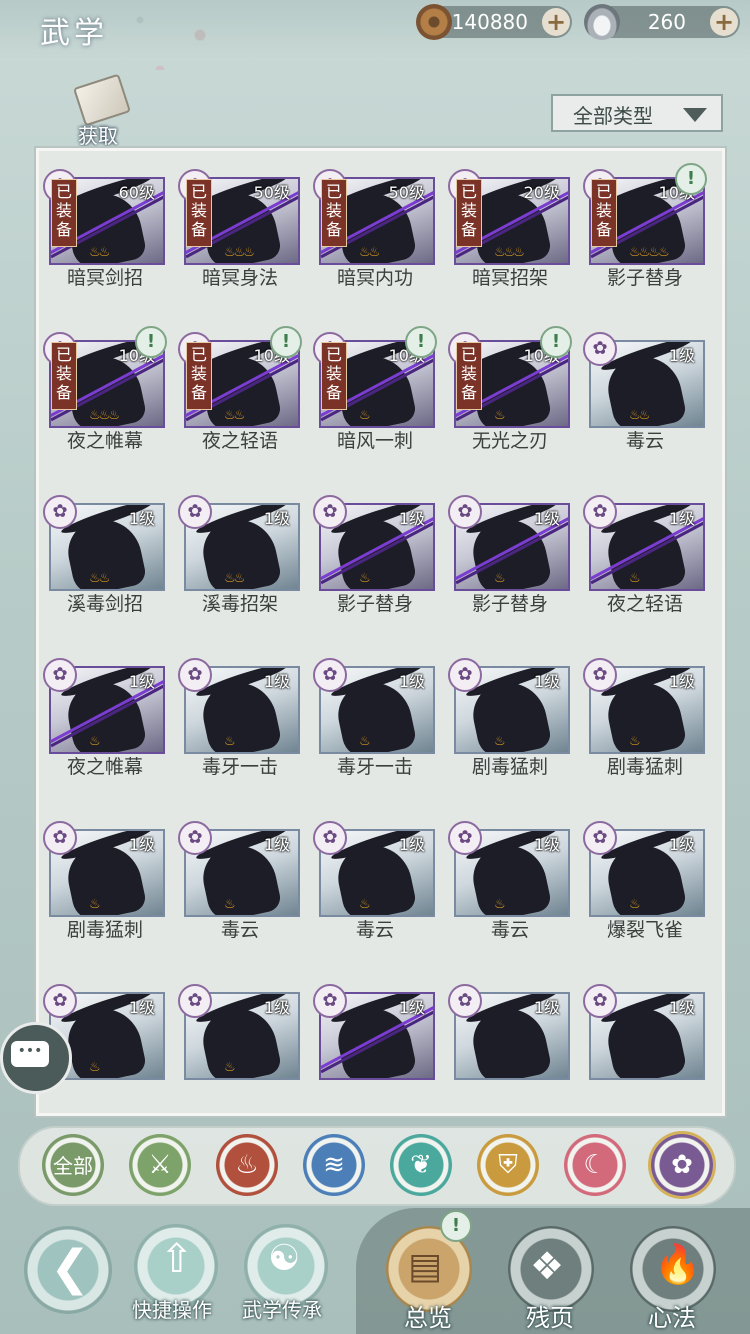  Describe the element at coordinates (74, 33) in the screenshot. I see `page-title: 武学` at that location.